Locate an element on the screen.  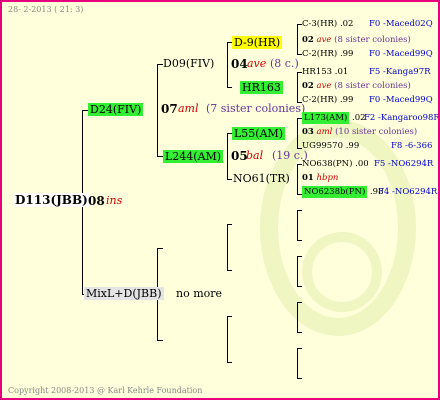
gen5-pedigree: F5 -Kanga97R is located at coordinates (400, 72).